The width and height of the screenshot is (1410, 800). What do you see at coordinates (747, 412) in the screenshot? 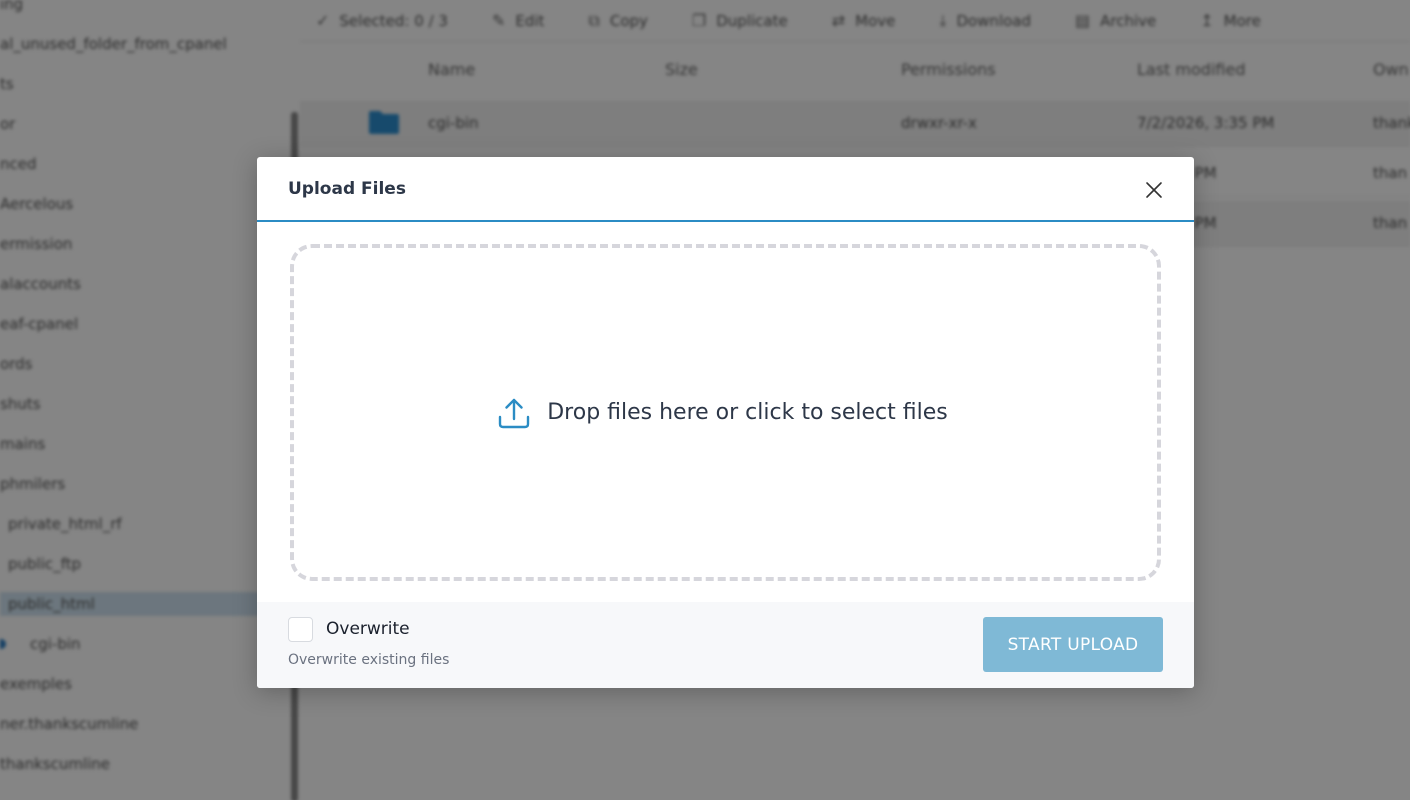
I see `dropzone-text: Drop files here or click to select files` at bounding box center [747, 412].